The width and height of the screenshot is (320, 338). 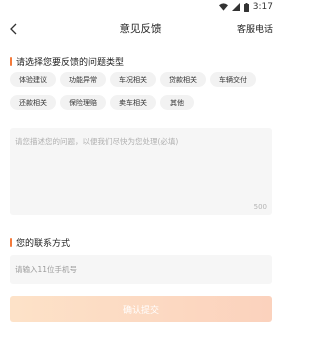 I want to click on battery-icon, so click(x=246, y=7).